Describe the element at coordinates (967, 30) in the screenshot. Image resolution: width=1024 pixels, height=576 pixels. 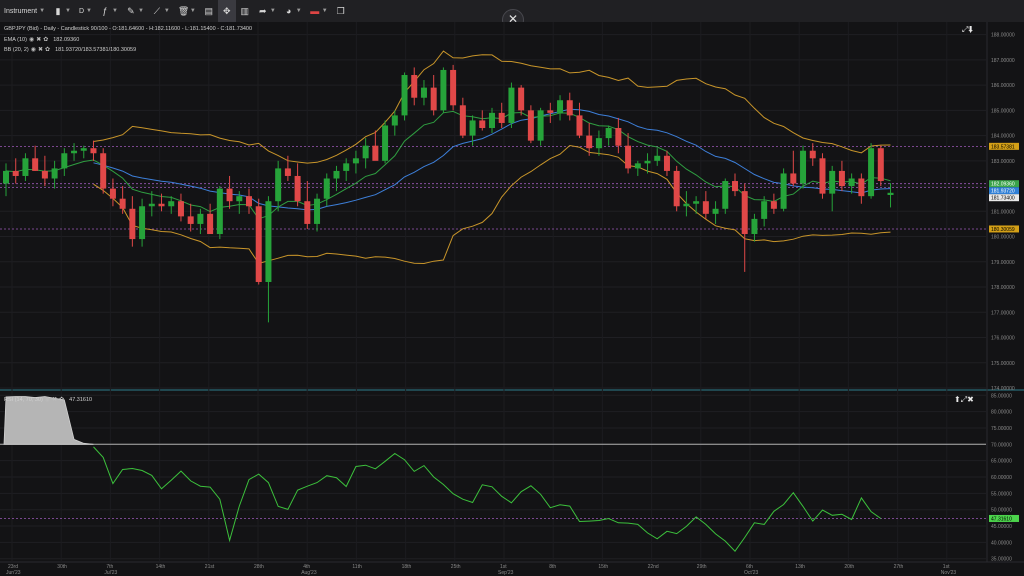
I see `maximize-pane-icon: ⤢⬇` at that location.